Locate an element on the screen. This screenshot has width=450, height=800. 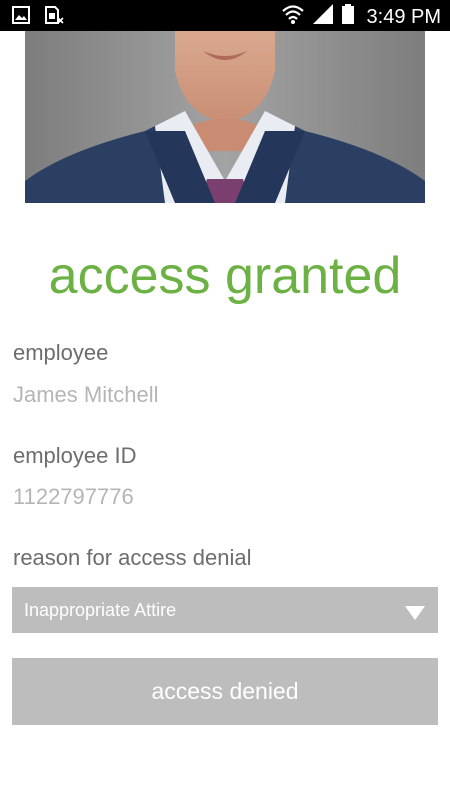
employee-label: employee is located at coordinates (61, 352).